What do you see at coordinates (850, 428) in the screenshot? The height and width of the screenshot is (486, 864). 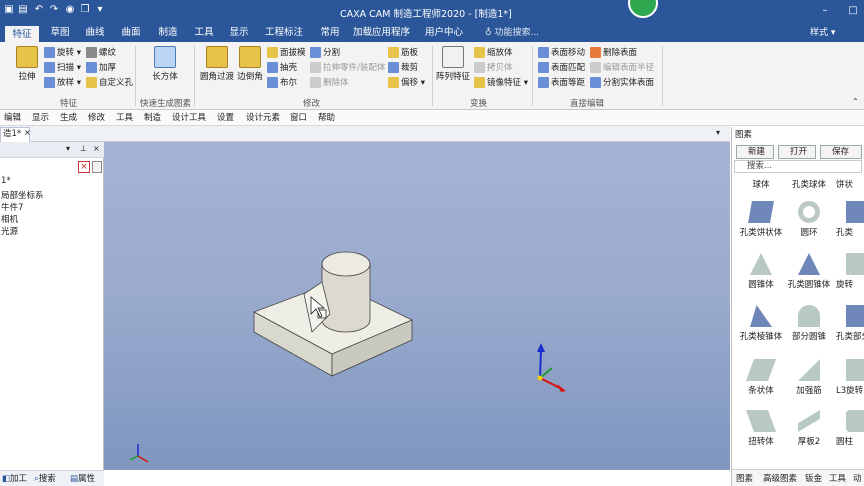 I see `shape-cylinder: 圆柱` at bounding box center [850, 428].